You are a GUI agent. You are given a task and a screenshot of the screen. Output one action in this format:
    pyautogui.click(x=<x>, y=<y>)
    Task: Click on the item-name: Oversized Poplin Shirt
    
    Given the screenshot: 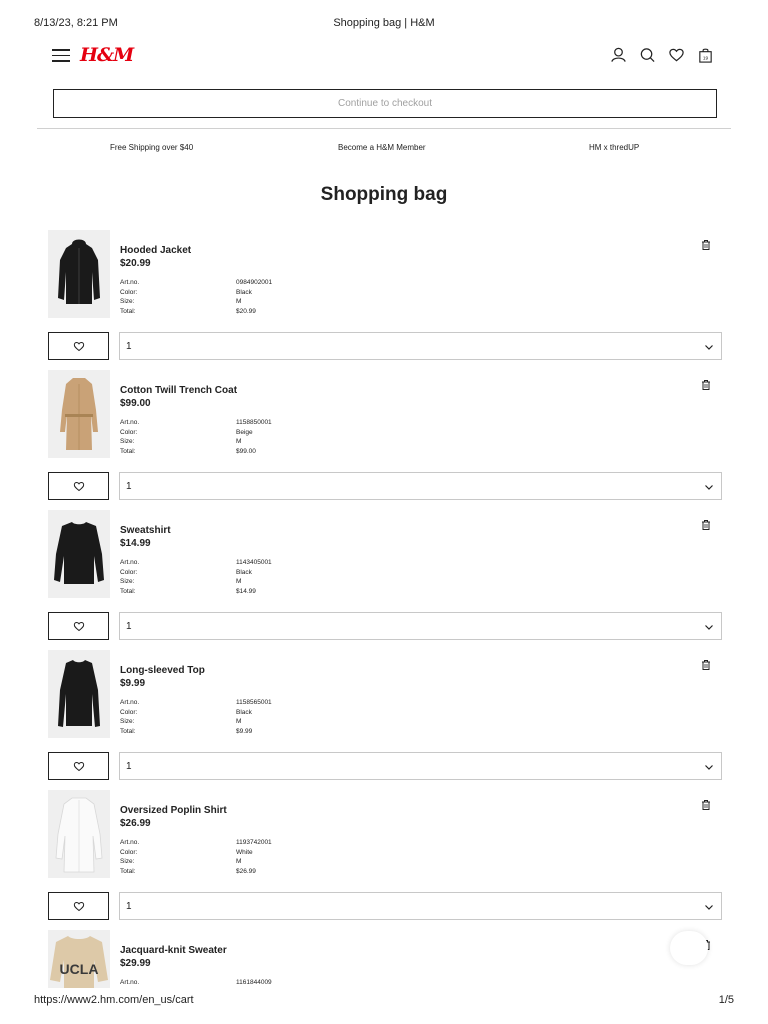 What is the action you would take?
    pyautogui.click(x=173, y=810)
    